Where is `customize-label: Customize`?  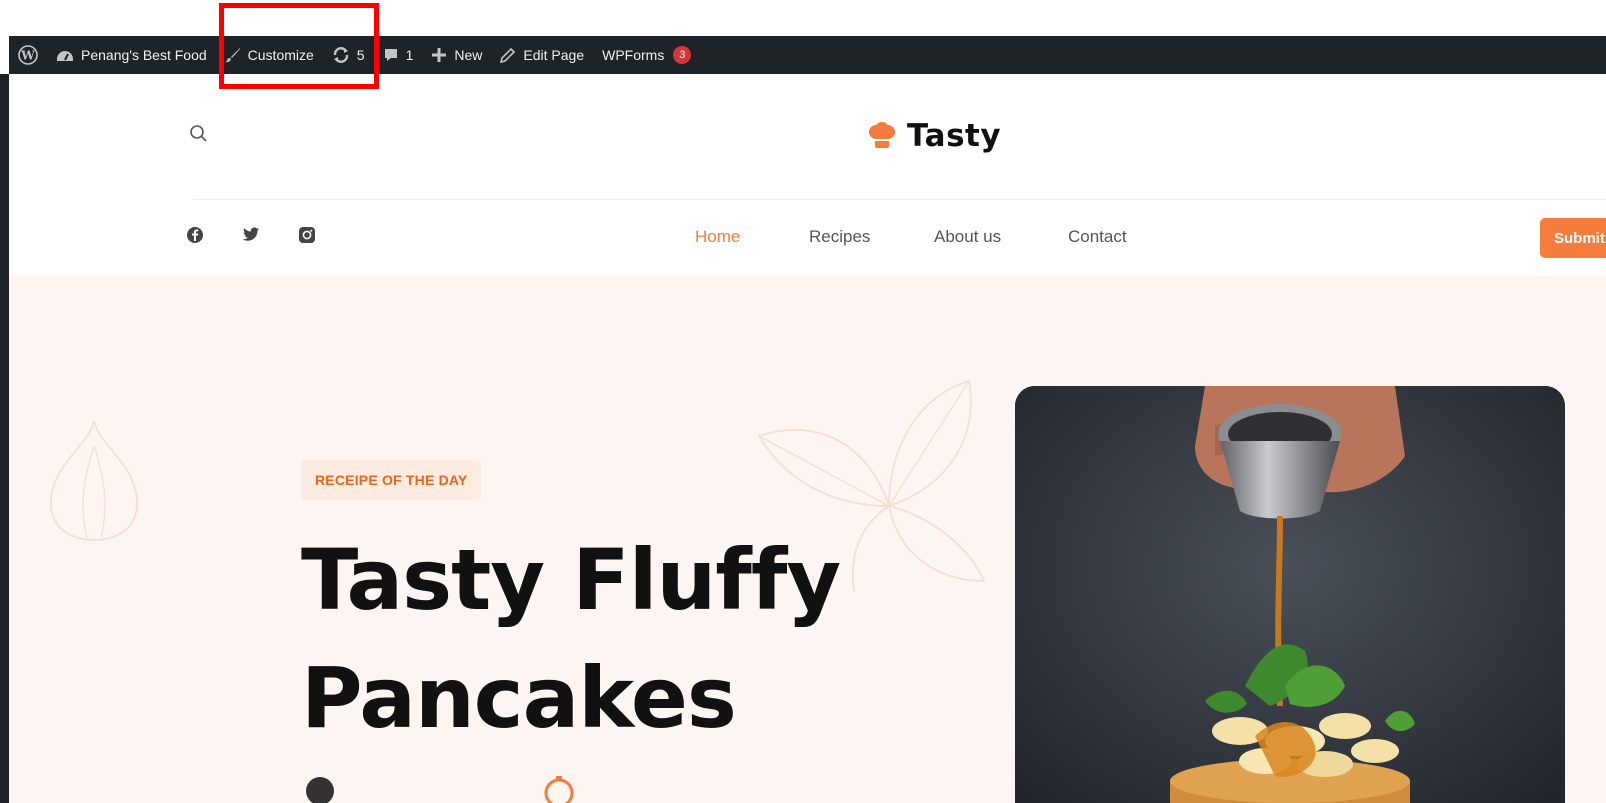 customize-label: Customize is located at coordinates (280, 55).